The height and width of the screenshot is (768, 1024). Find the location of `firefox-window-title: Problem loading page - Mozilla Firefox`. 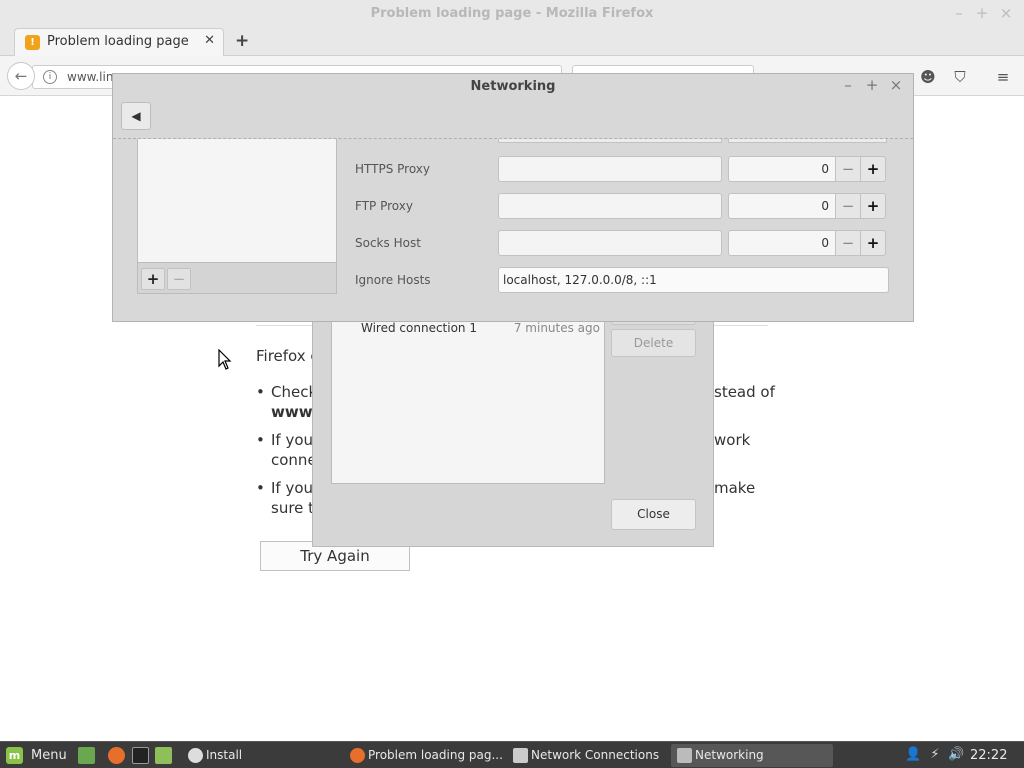

firefox-window-title: Problem loading page - Mozilla Firefox is located at coordinates (512, 13).